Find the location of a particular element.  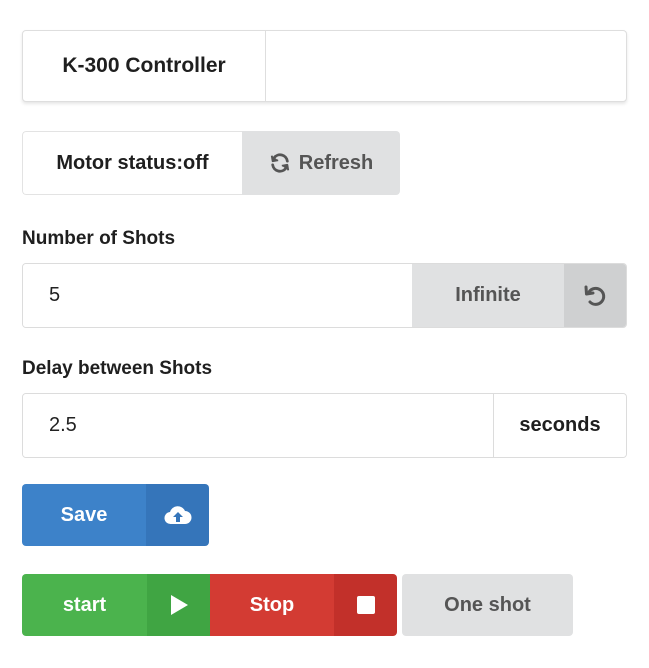

refresh-button: Refresh is located at coordinates (321, 163).